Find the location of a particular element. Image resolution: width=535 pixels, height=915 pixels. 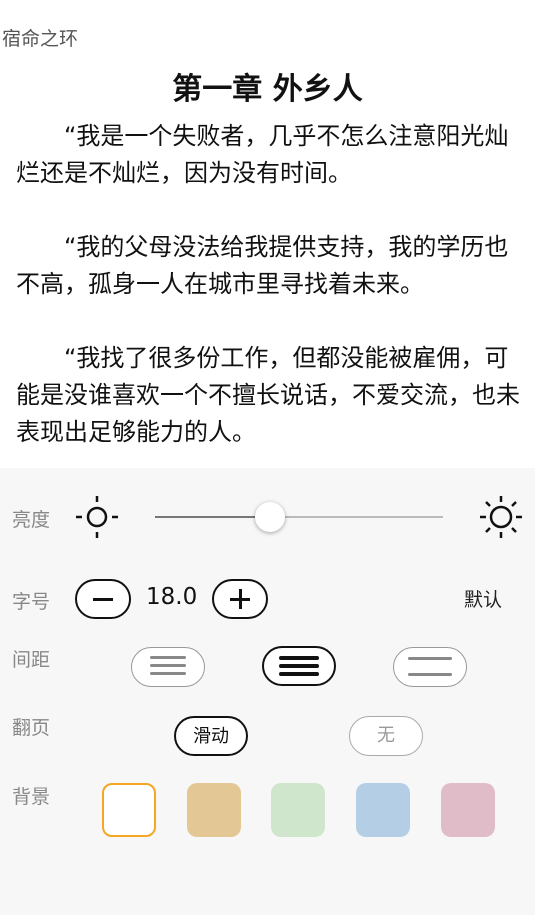

background-blue-swatch is located at coordinates (383, 810).